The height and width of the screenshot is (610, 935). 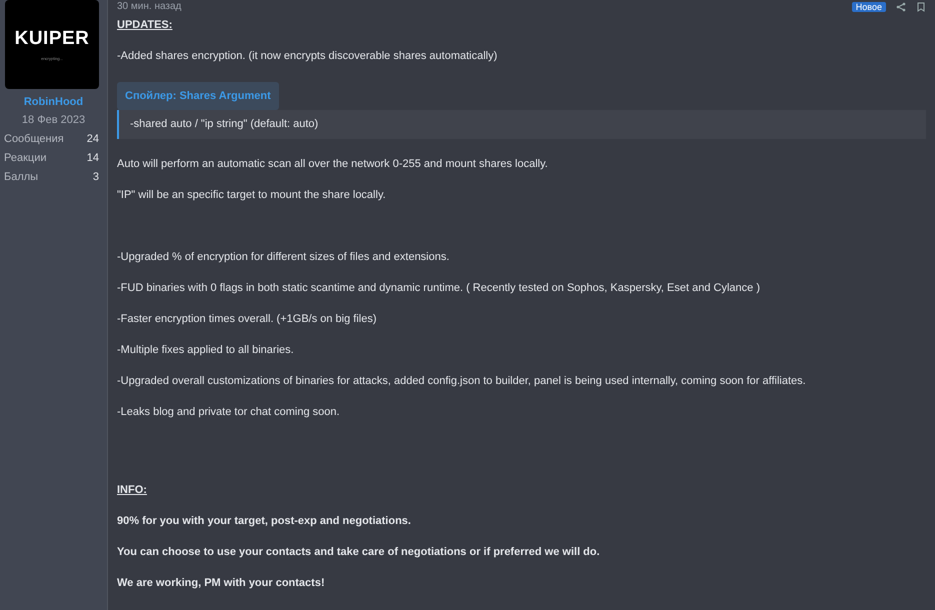 What do you see at coordinates (206, 350) in the screenshot?
I see `post-text: -Multiple fixes applied to all binaries.` at bounding box center [206, 350].